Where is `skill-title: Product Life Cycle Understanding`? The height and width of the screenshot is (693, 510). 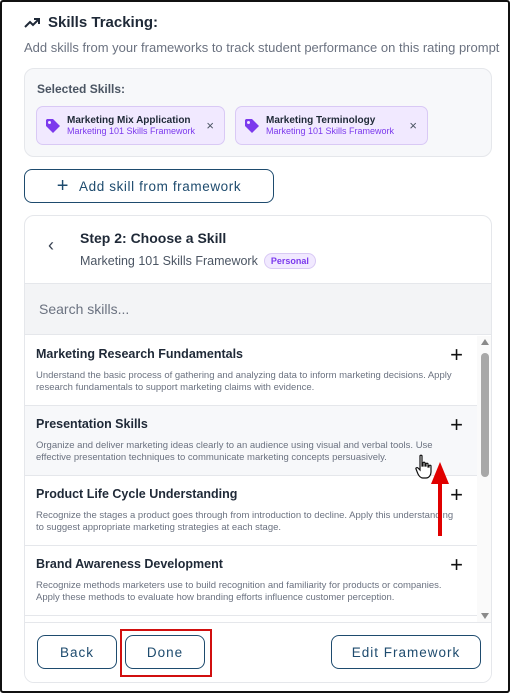 skill-title: Product Life Cycle Understanding is located at coordinates (137, 494).